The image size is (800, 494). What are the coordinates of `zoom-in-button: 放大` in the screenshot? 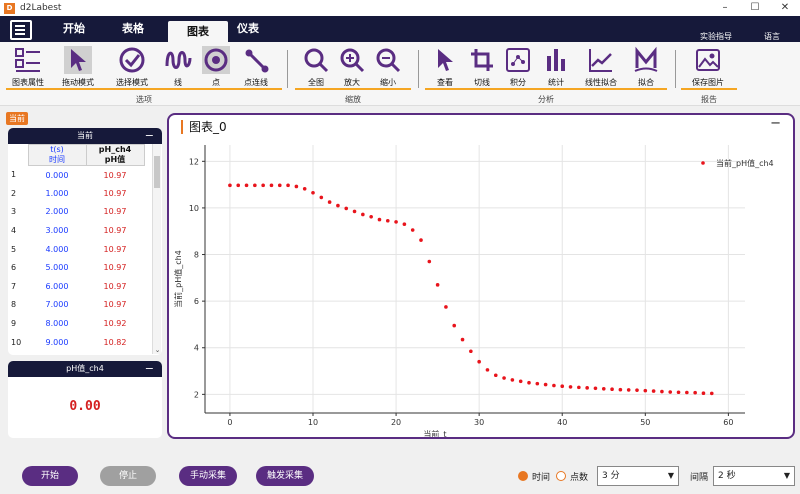 It's located at (352, 67).